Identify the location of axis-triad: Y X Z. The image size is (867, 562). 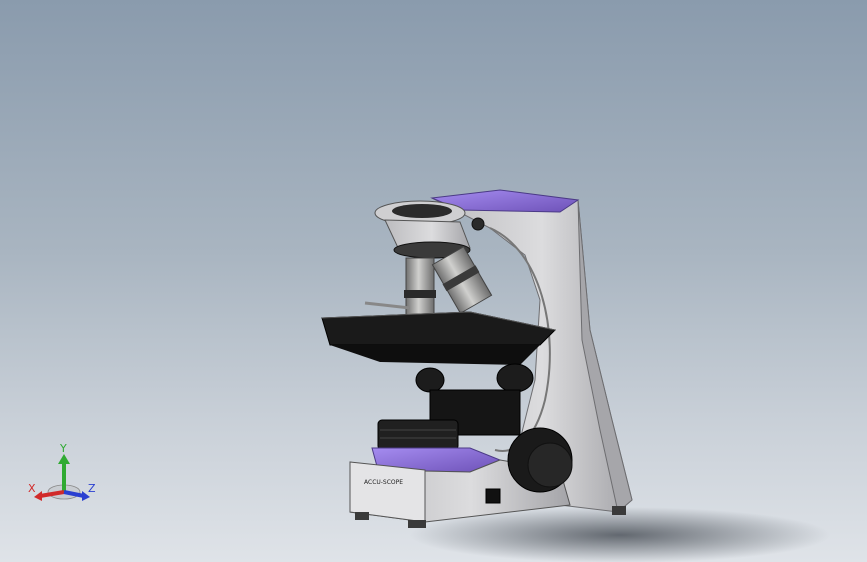
(62, 471).